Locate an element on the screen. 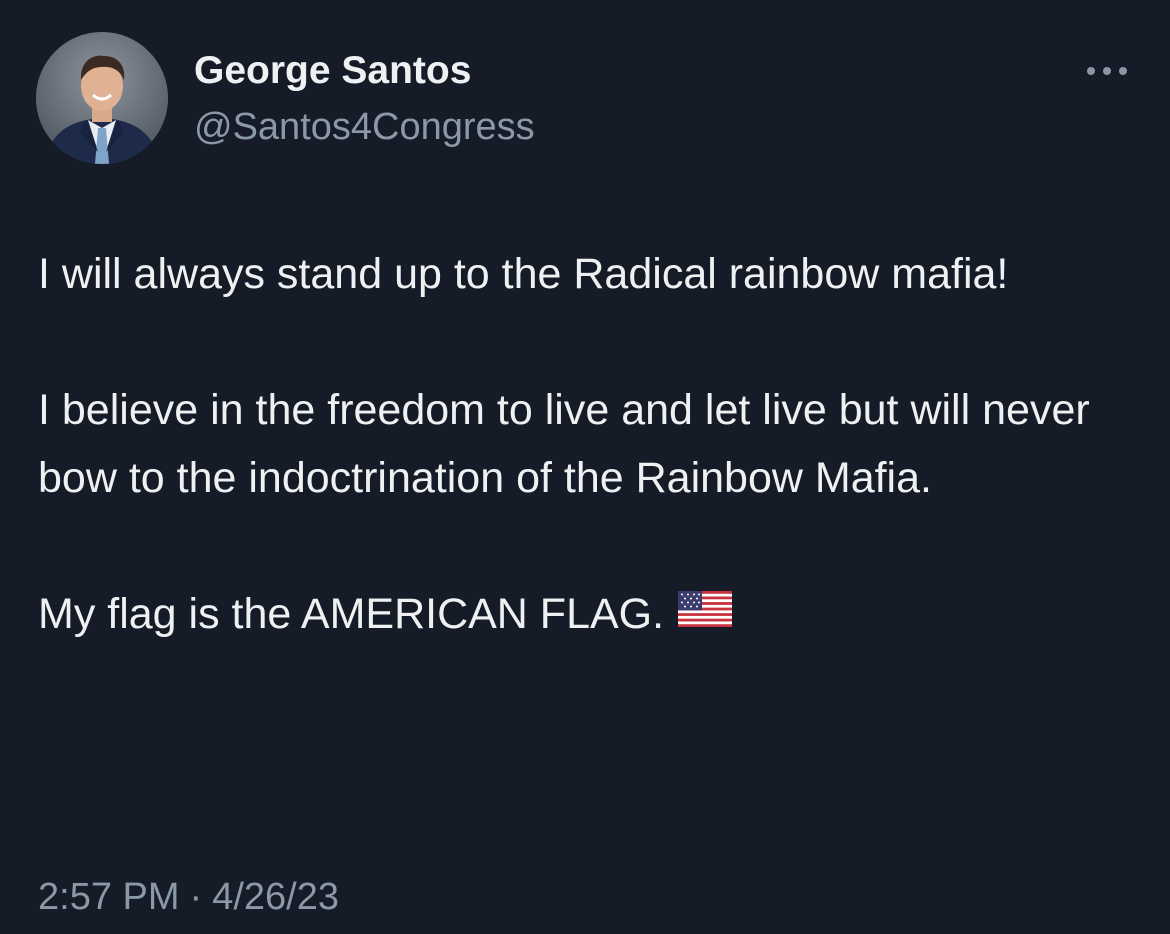  us-flag-emoji-icon is located at coordinates (705, 613).